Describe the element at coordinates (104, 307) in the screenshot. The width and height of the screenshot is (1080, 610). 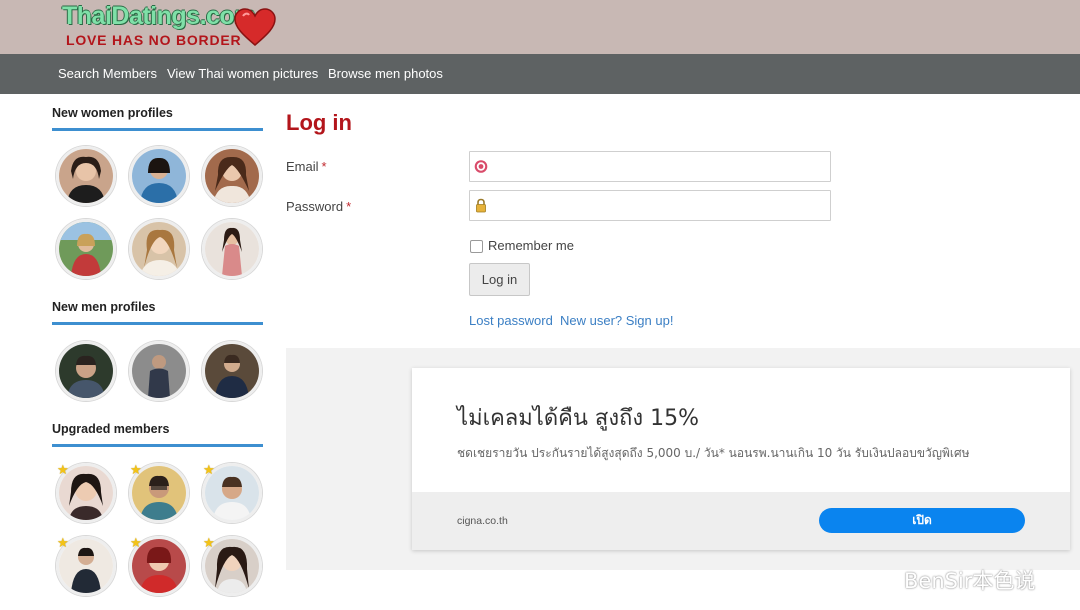
I see `men-section-title: New men profiles` at that location.